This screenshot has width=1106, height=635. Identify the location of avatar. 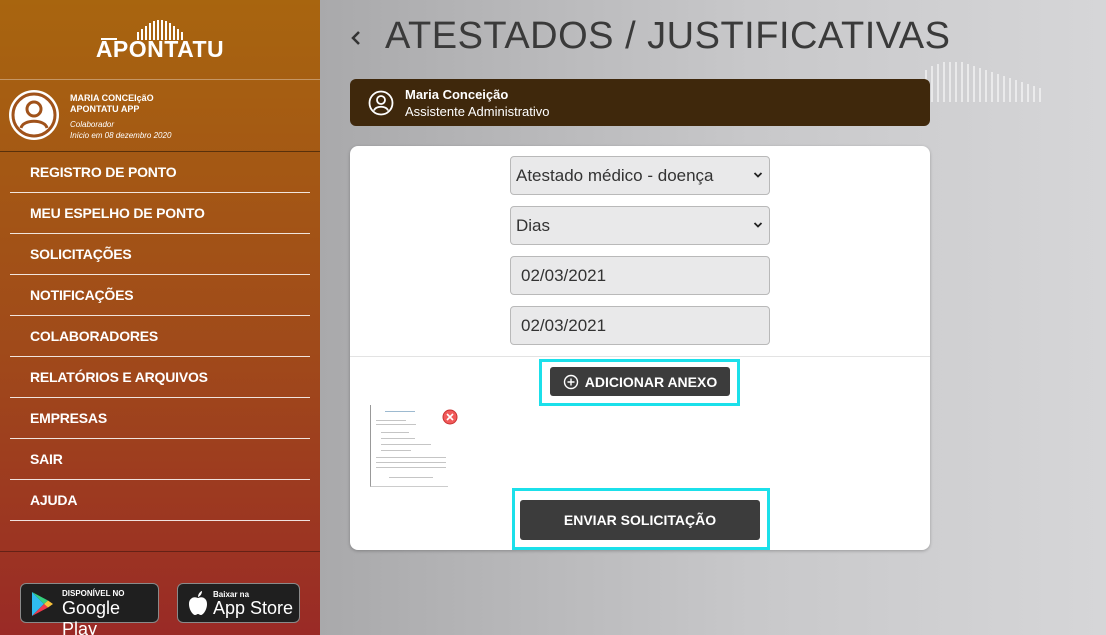
(34, 115).